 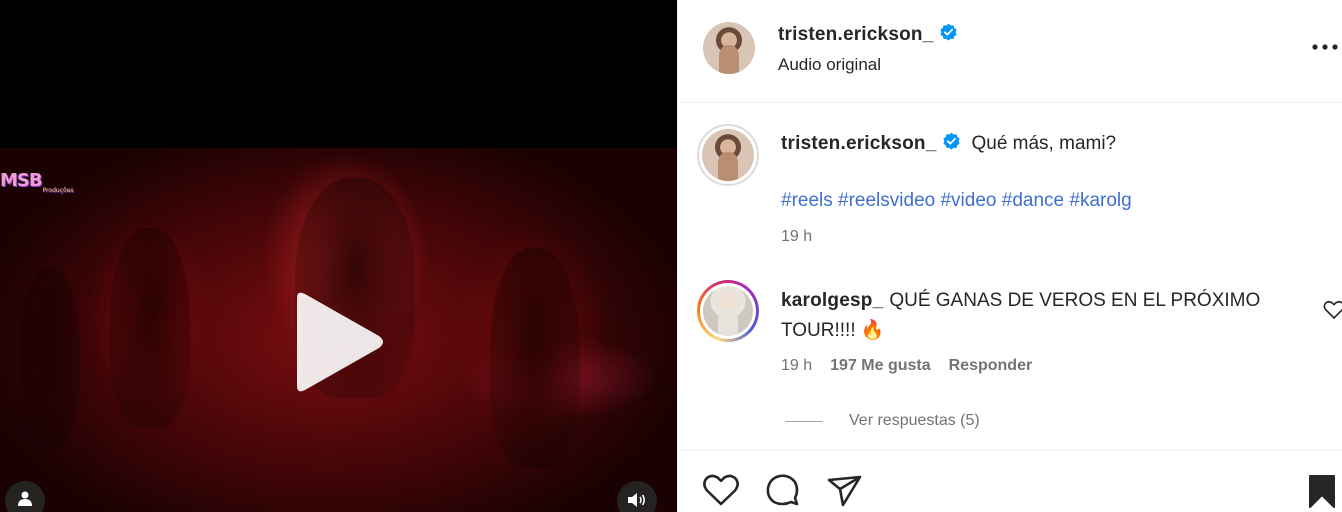 I want to click on comment-timestamp: 19 h, so click(x=796, y=366).